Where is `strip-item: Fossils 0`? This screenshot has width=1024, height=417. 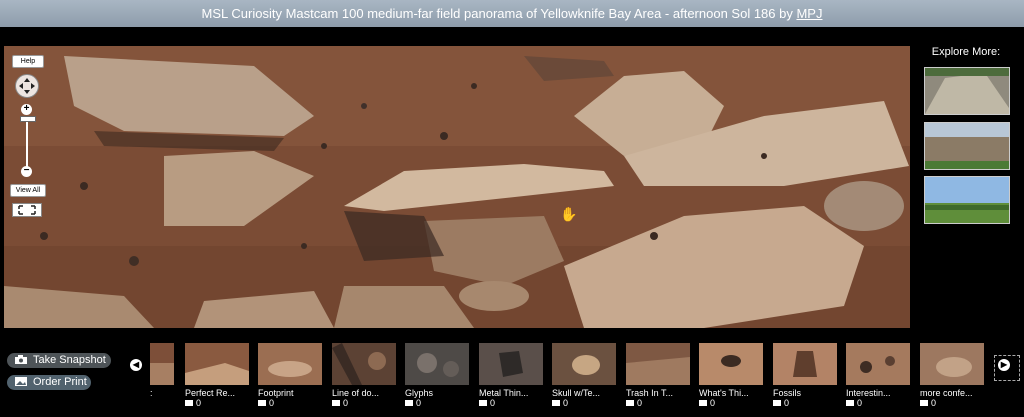 strip-item: Fossils 0 is located at coordinates (805, 375).